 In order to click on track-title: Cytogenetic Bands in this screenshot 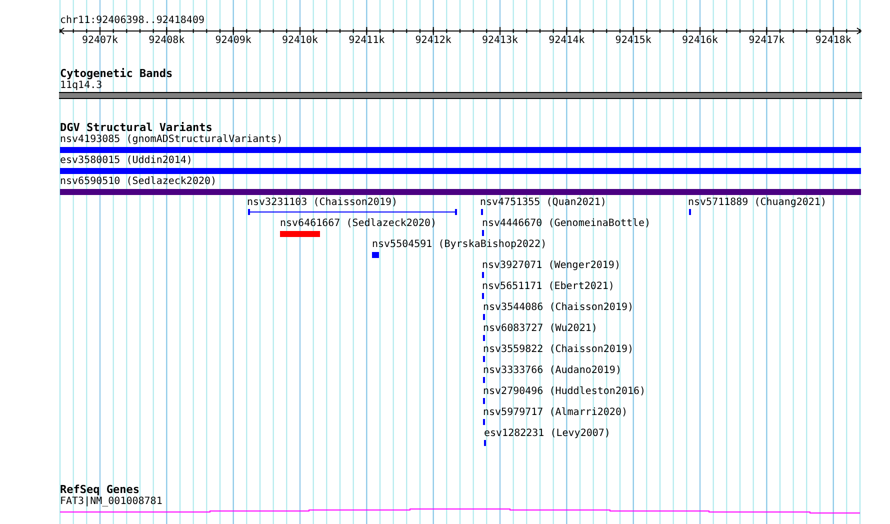, I will do `click(116, 74)`.